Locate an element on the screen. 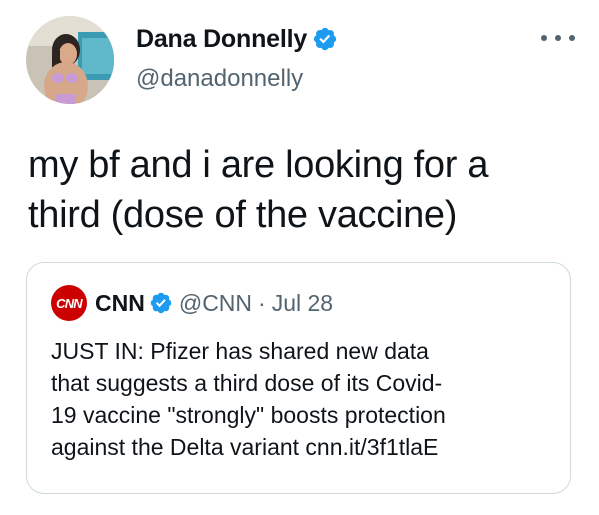 The height and width of the screenshot is (515, 599). author-handle: @danadonnelly is located at coordinates (219, 79).